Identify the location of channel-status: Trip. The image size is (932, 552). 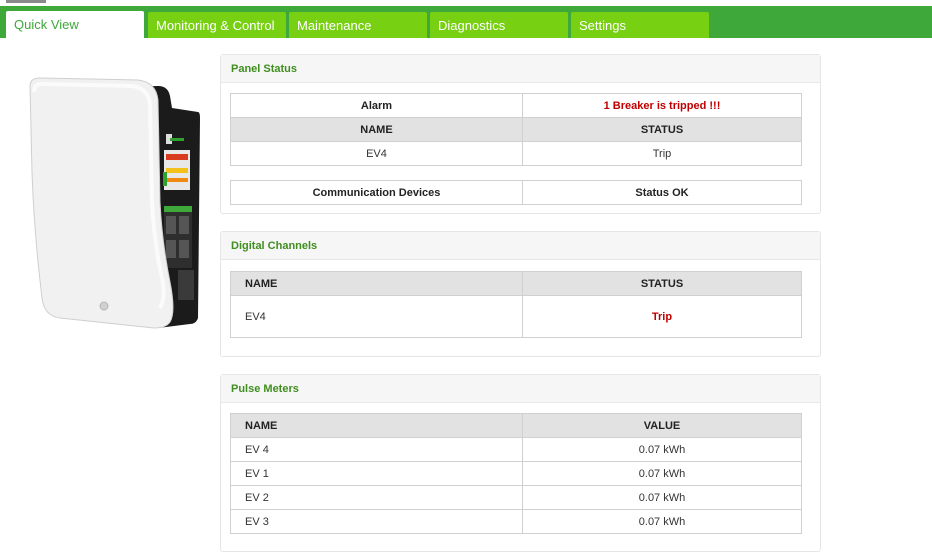
(662, 316).